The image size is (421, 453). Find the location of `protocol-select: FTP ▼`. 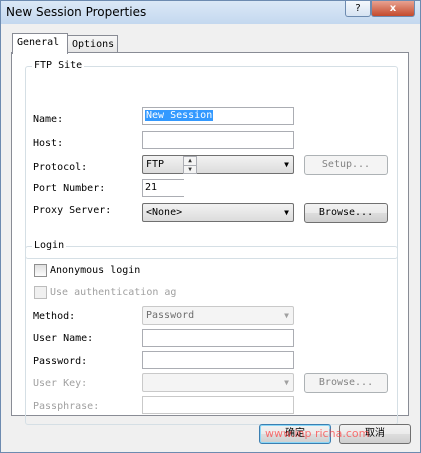

protocol-select: FTP ▼ is located at coordinates (218, 164).